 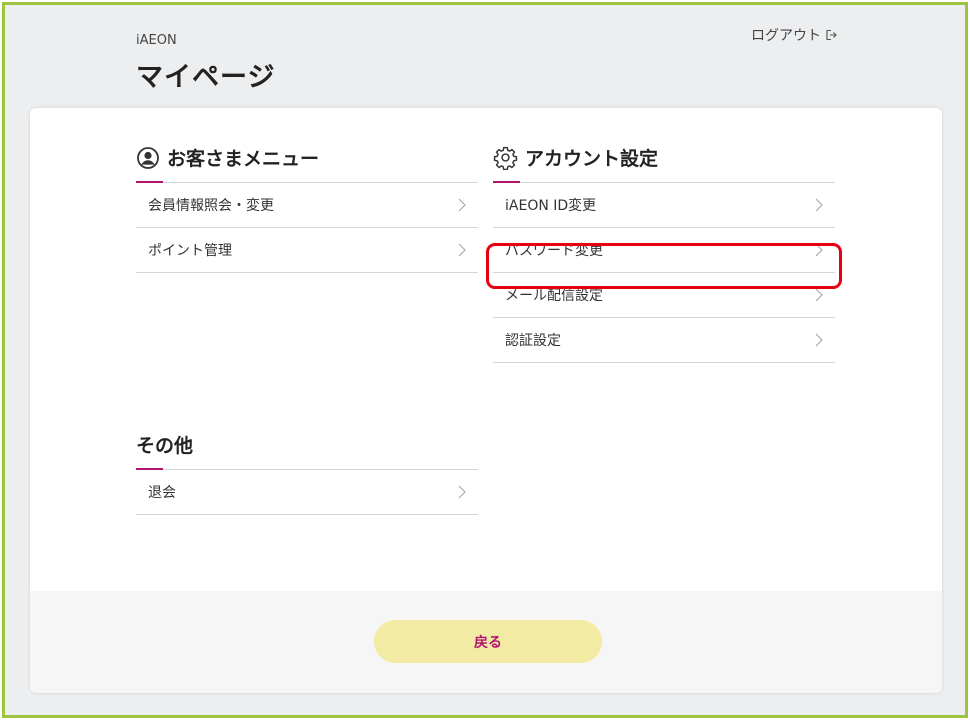 I want to click on menu-item-withdraw: 退会, so click(x=307, y=492).